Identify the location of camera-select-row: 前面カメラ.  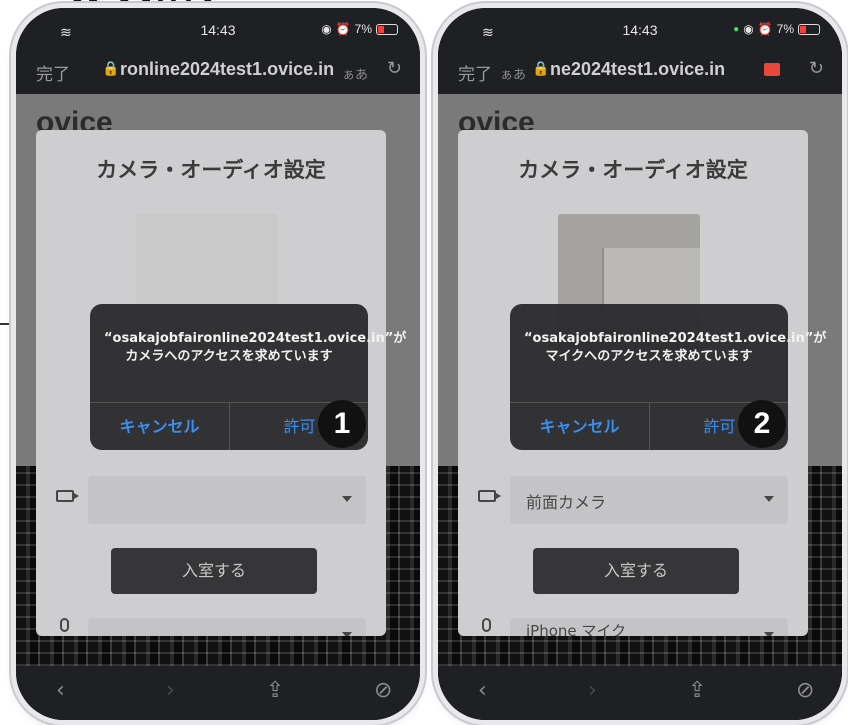
(633, 500).